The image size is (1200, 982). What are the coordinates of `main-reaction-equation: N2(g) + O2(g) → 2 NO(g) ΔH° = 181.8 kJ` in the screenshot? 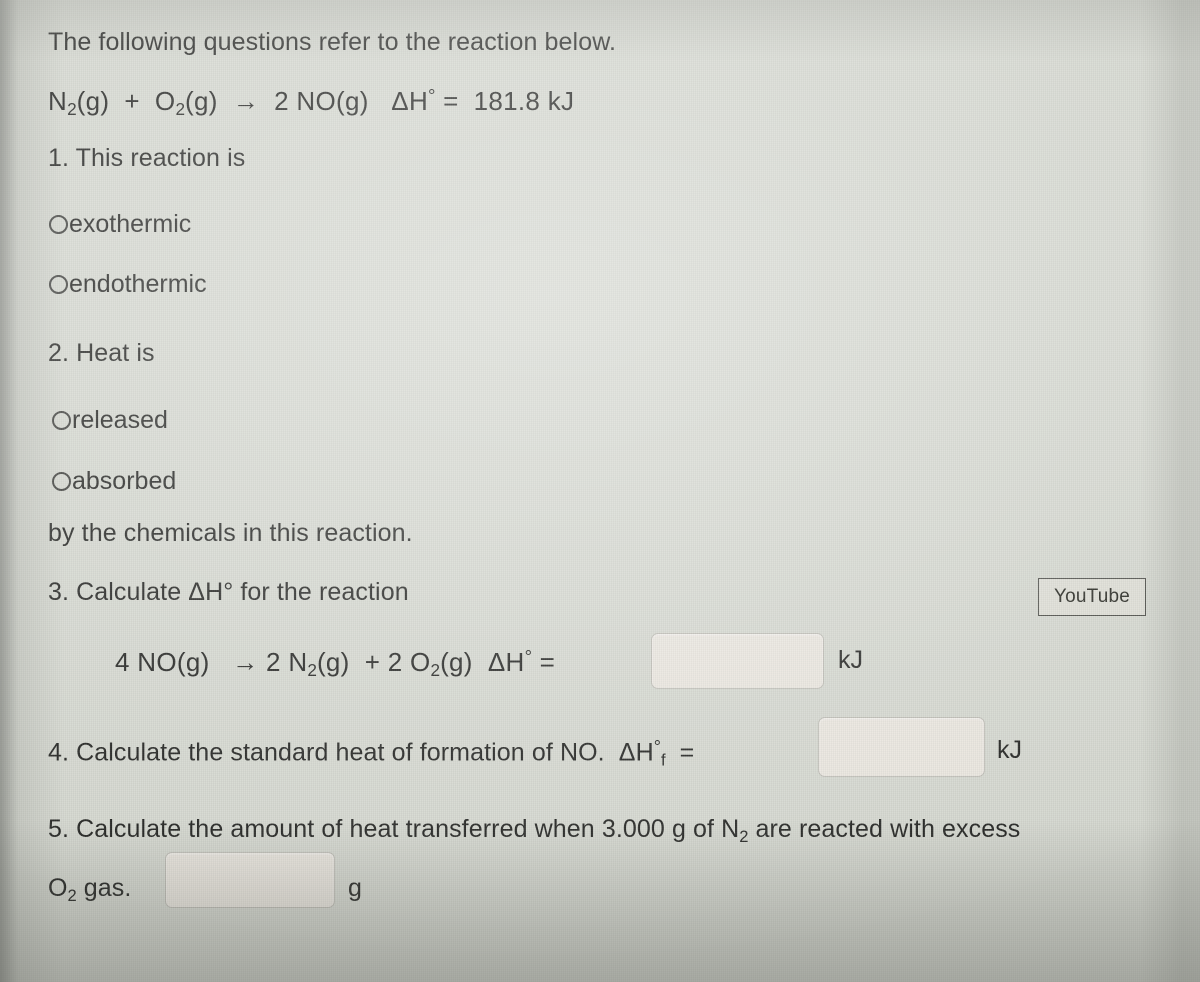 It's located at (311, 102).